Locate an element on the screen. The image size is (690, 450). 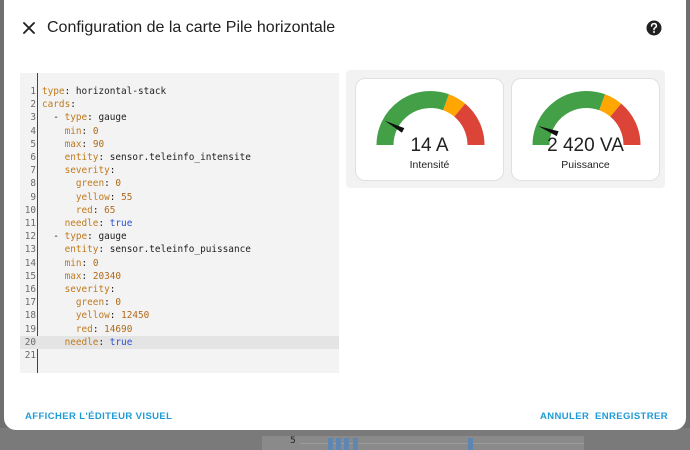
yaml-key: max is located at coordinates (73, 276).